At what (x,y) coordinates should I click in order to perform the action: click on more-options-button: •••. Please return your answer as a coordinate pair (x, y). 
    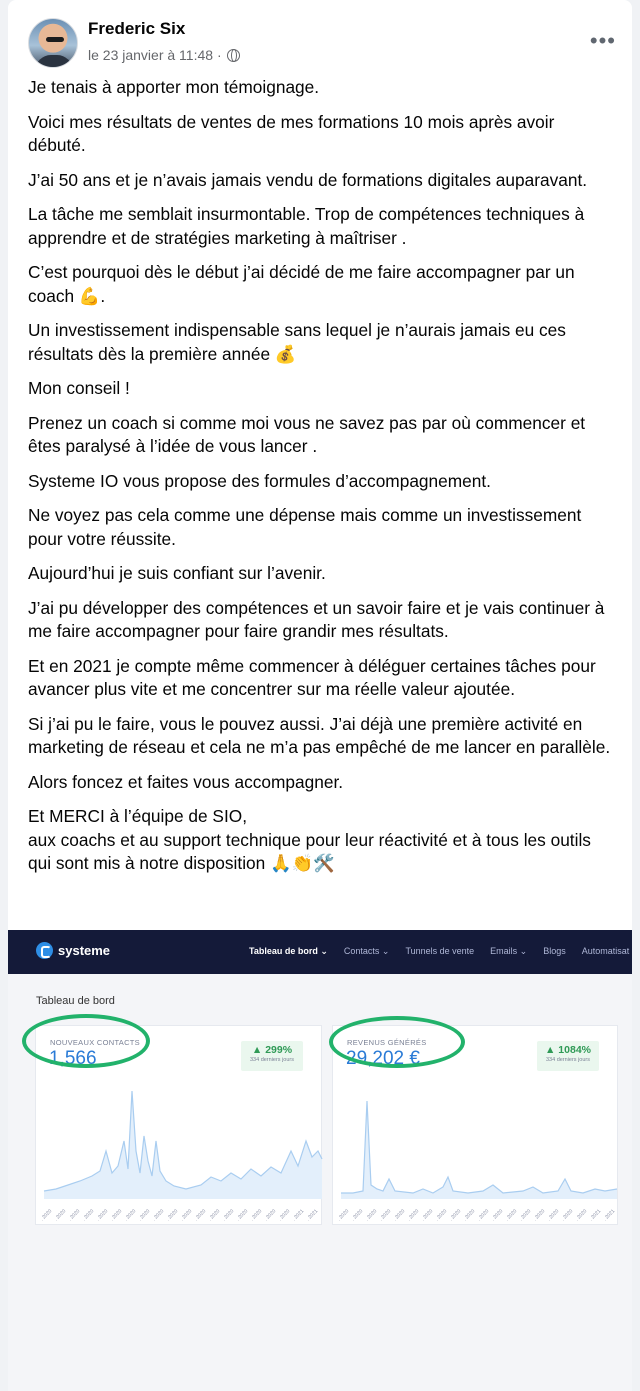
    Looking at the image, I should click on (603, 41).